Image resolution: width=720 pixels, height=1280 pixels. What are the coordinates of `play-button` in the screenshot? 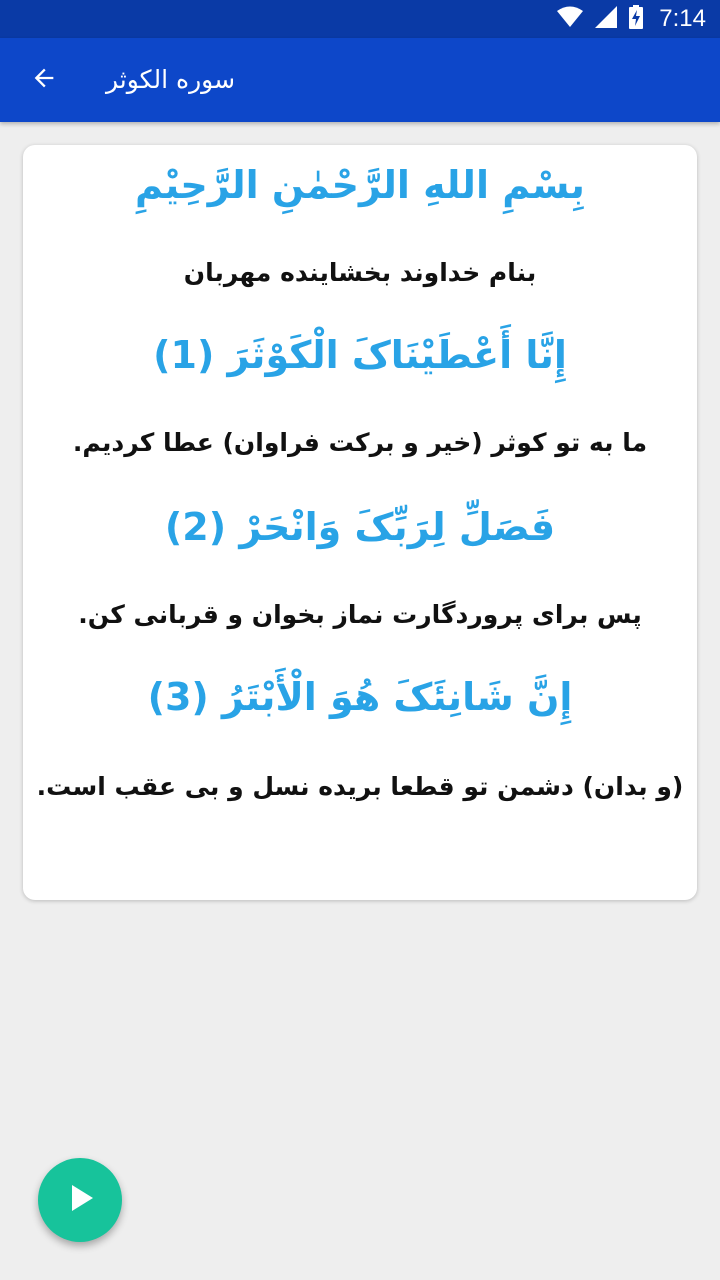 It's located at (80, 1200).